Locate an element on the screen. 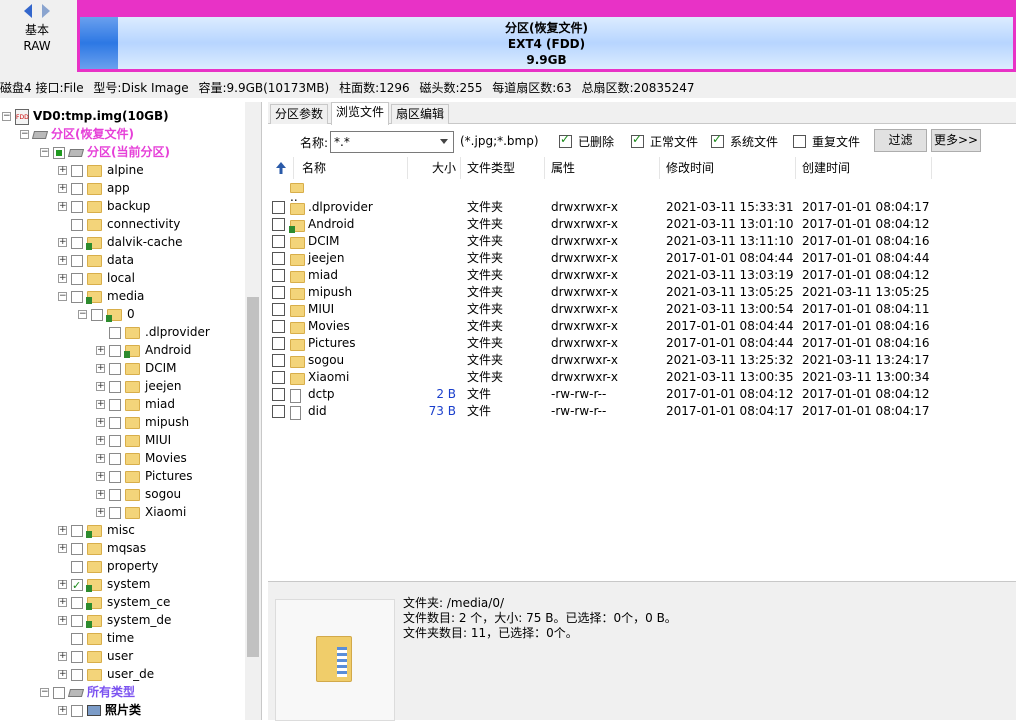 Image resolution: width=1016 pixels, height=721 pixels. tree-folder-user: + user is located at coordinates (95, 656).